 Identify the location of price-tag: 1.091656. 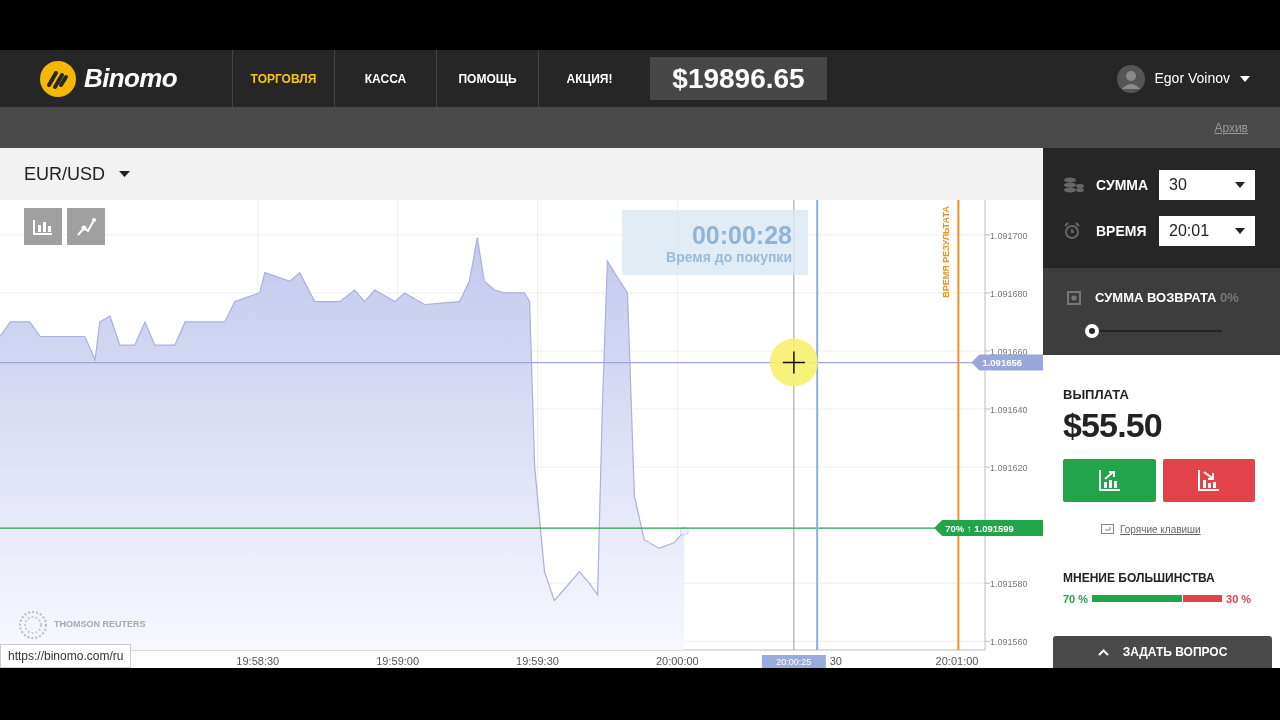
(1007, 362).